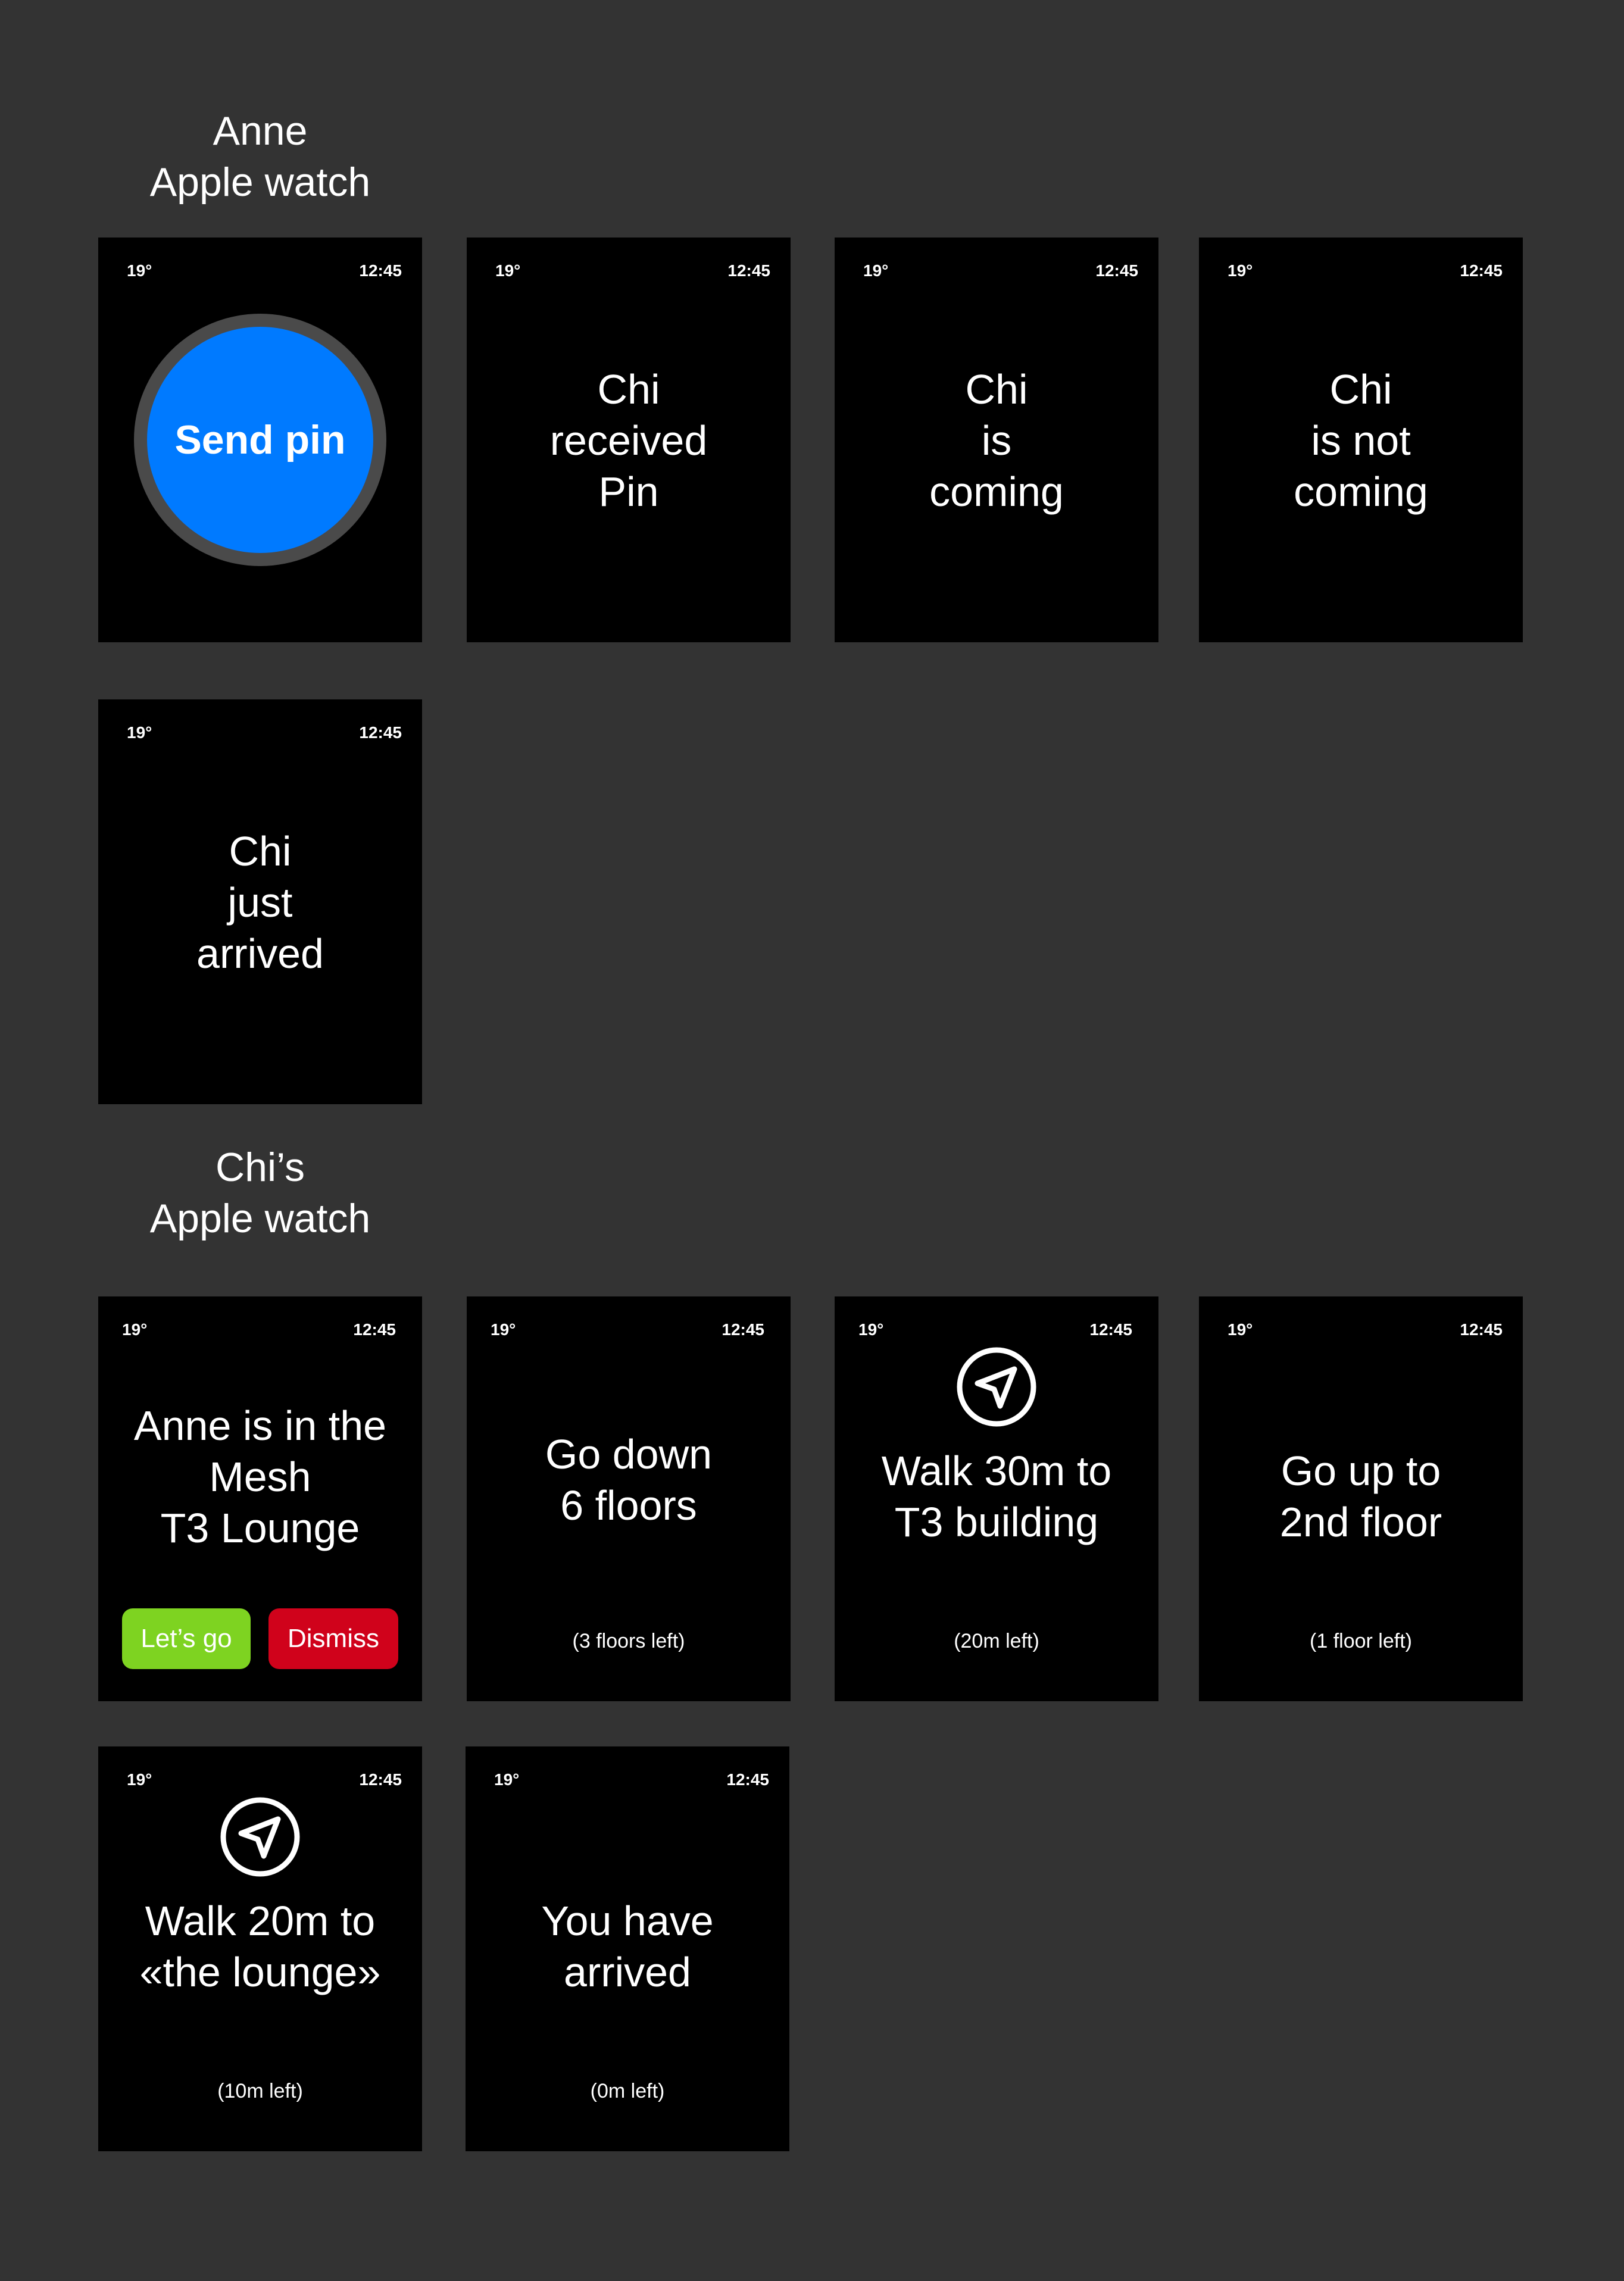 Image resolution: width=1624 pixels, height=2281 pixels. What do you see at coordinates (629, 1454) in the screenshot?
I see `message-line: Go down` at bounding box center [629, 1454].